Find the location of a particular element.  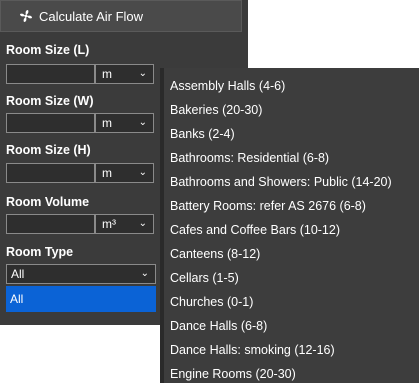

room-type-select: All ⌄ is located at coordinates (81, 274).